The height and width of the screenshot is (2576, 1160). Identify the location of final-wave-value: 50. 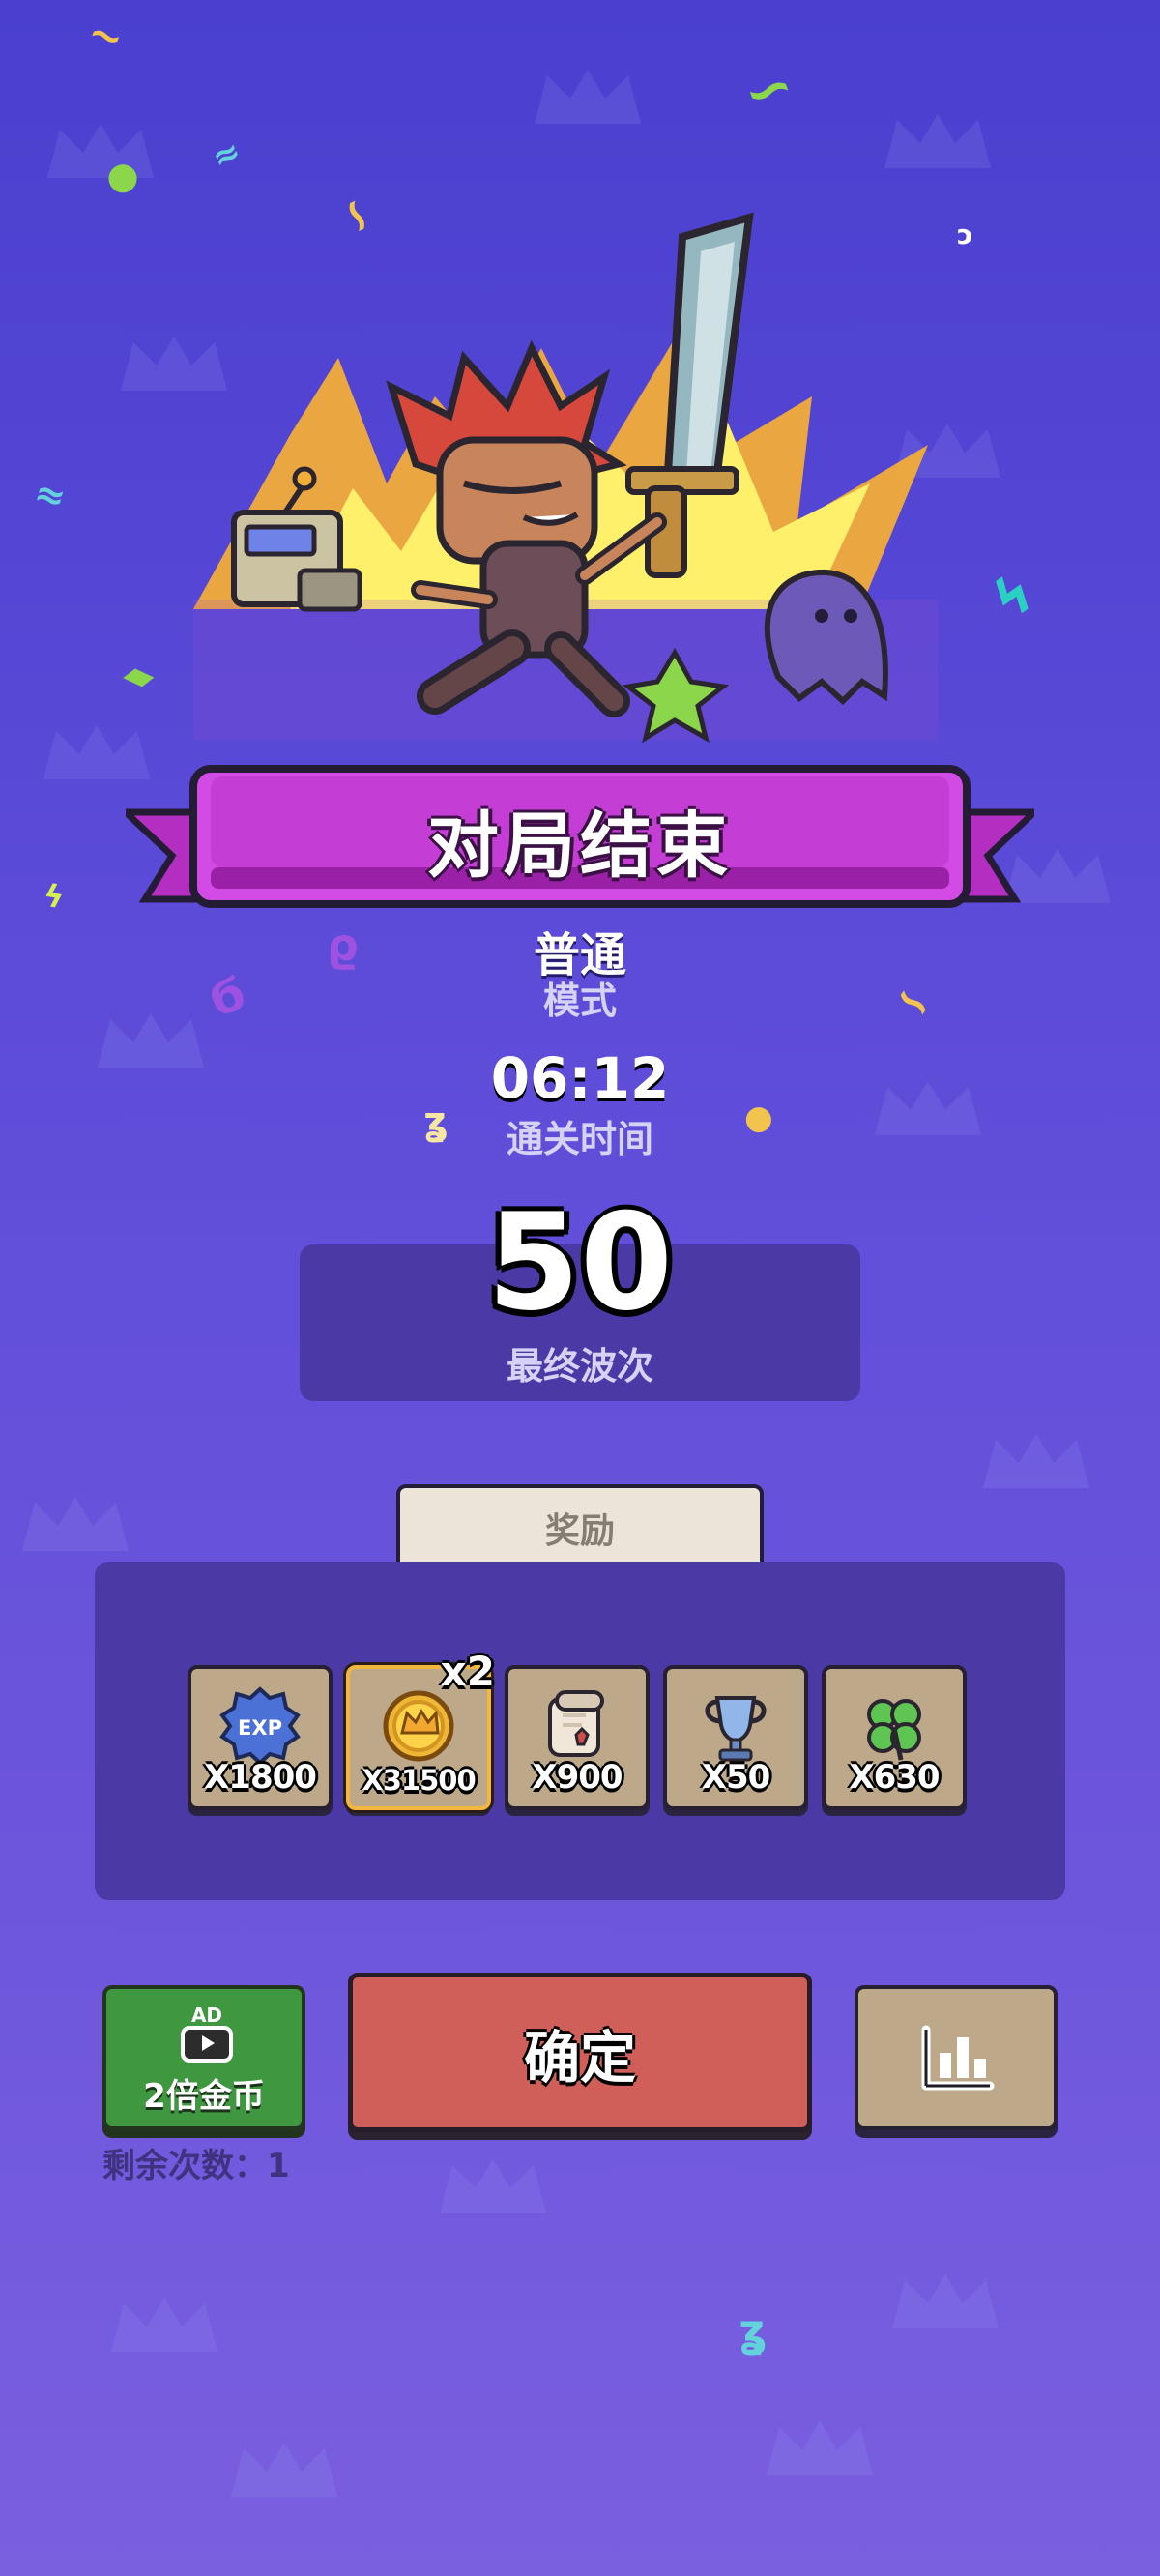
(580, 1262).